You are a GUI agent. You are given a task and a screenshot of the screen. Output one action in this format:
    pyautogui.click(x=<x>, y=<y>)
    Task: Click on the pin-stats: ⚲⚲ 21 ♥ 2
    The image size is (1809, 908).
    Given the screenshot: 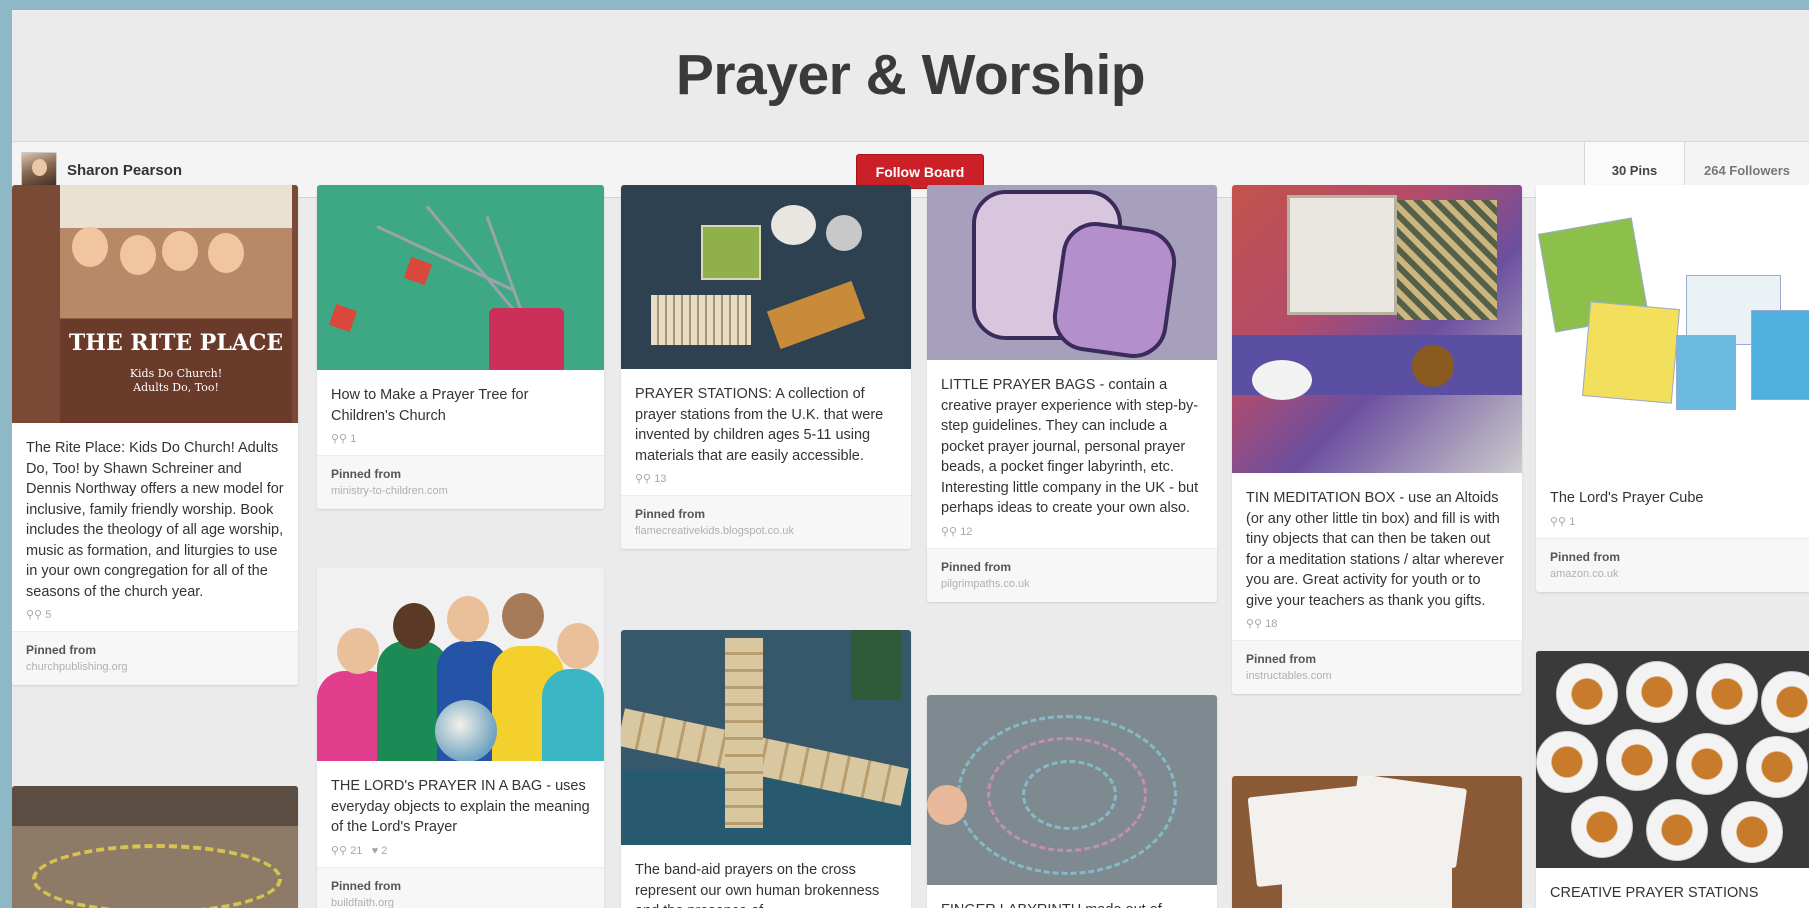 What is the action you would take?
    pyautogui.click(x=359, y=850)
    